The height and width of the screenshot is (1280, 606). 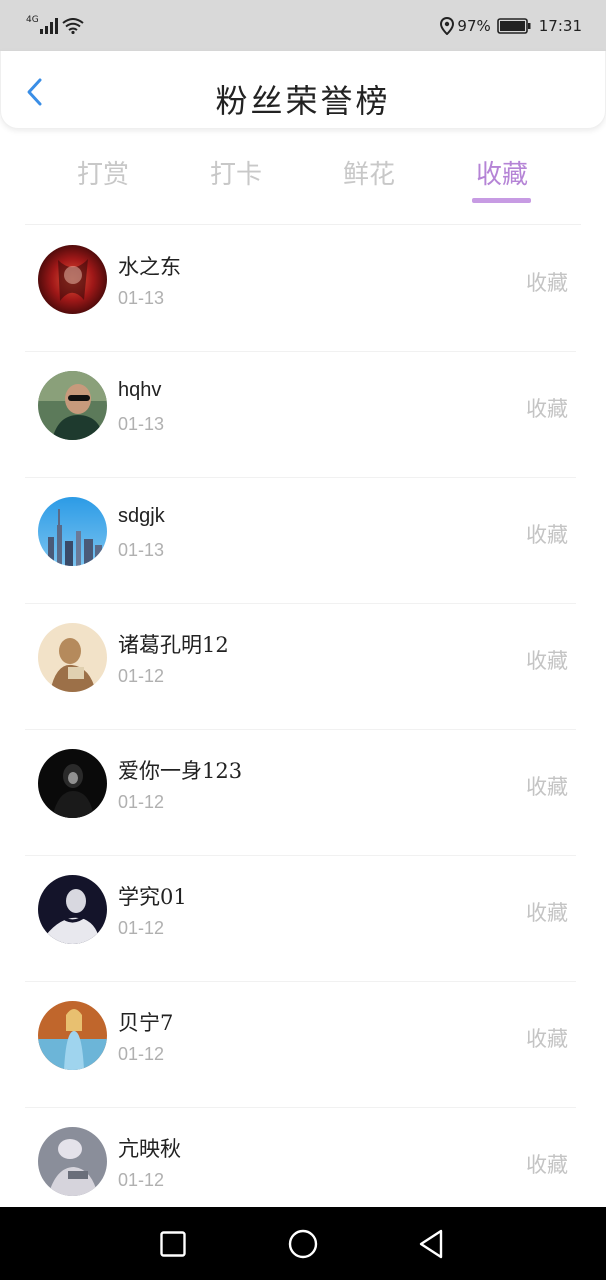 I want to click on back-icon, so click(x=431, y=1244).